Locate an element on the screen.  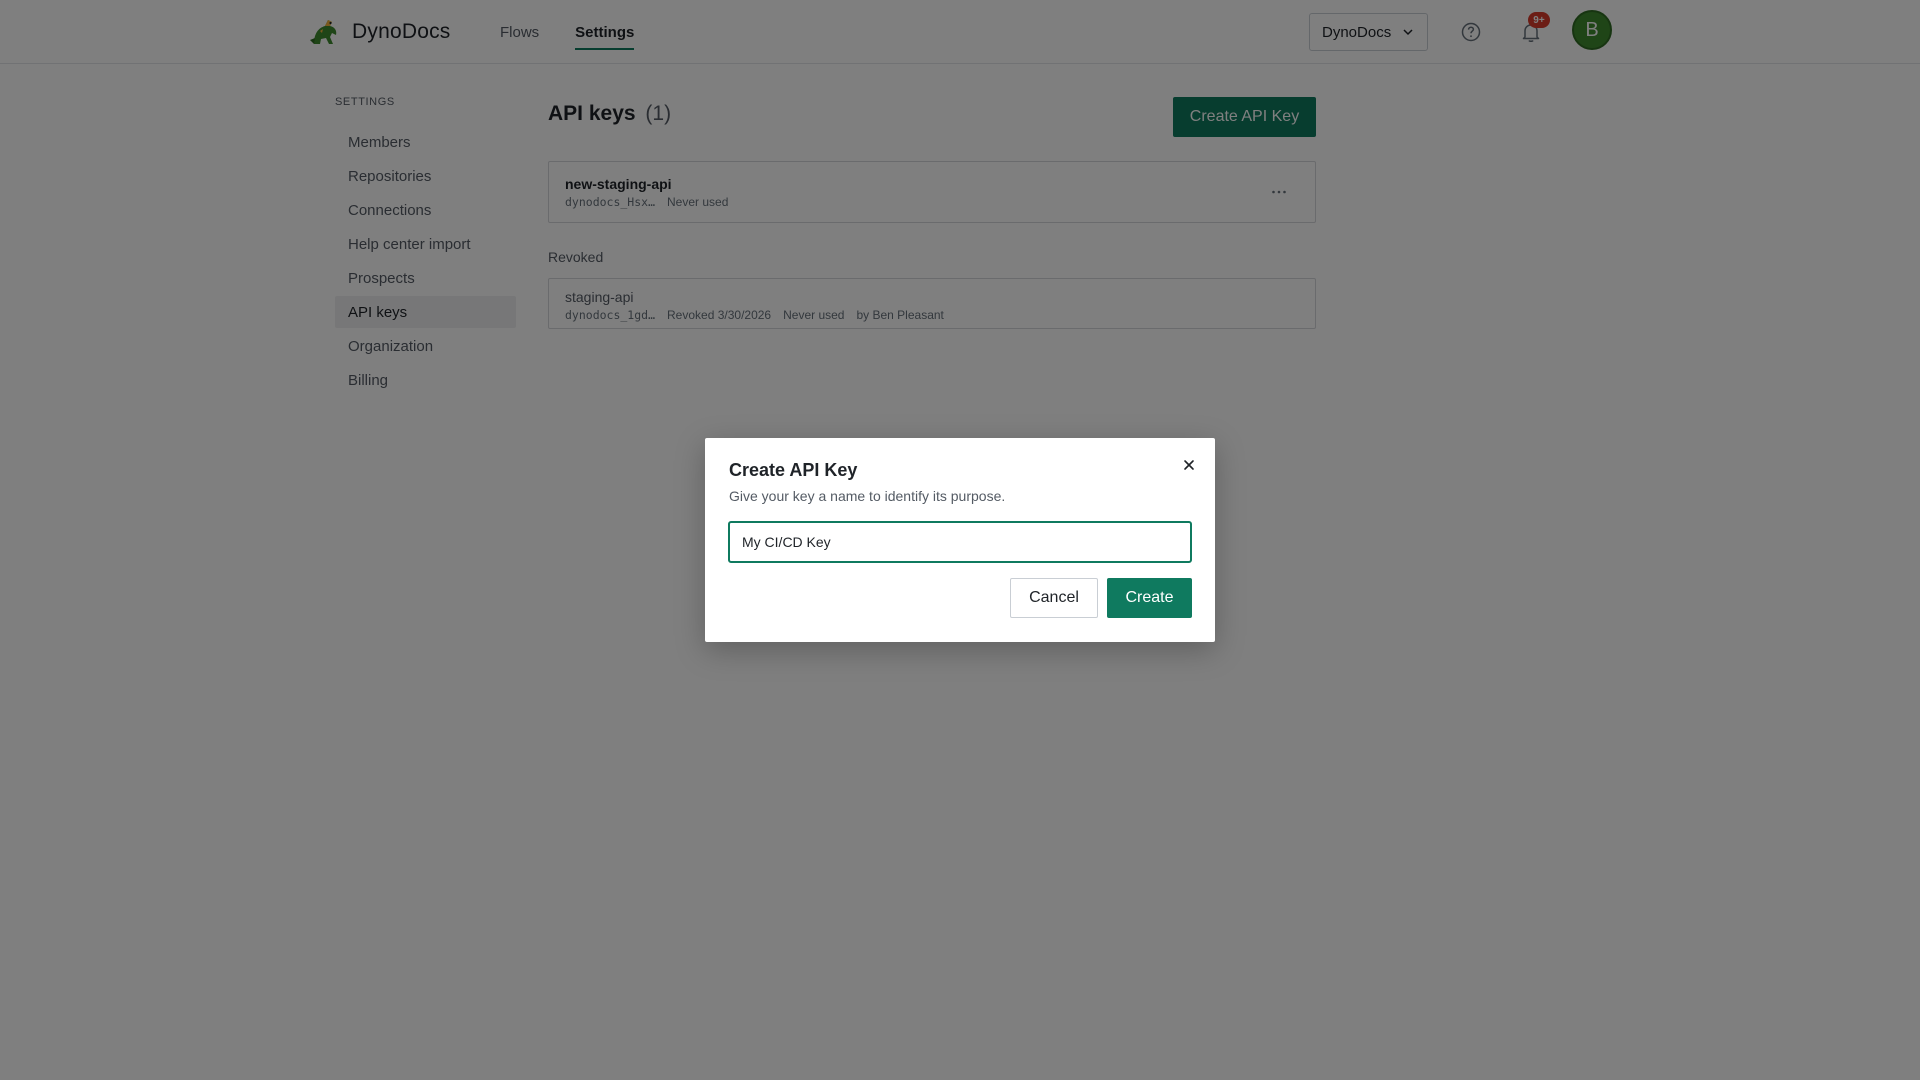
key-name-input is located at coordinates (960, 542).